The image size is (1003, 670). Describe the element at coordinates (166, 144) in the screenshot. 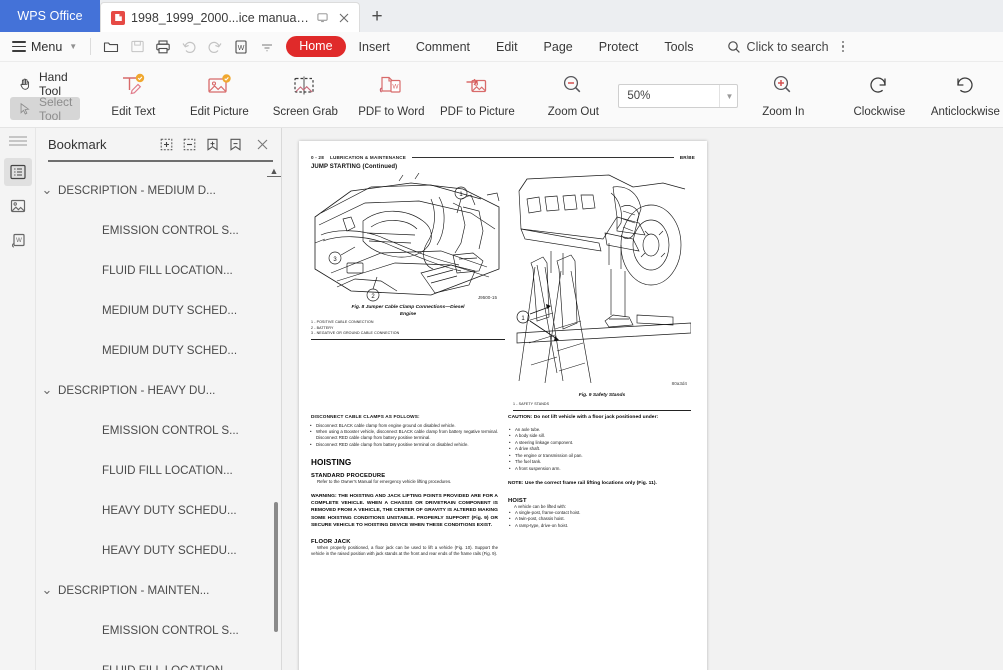

I see `expand-all-icon` at that location.